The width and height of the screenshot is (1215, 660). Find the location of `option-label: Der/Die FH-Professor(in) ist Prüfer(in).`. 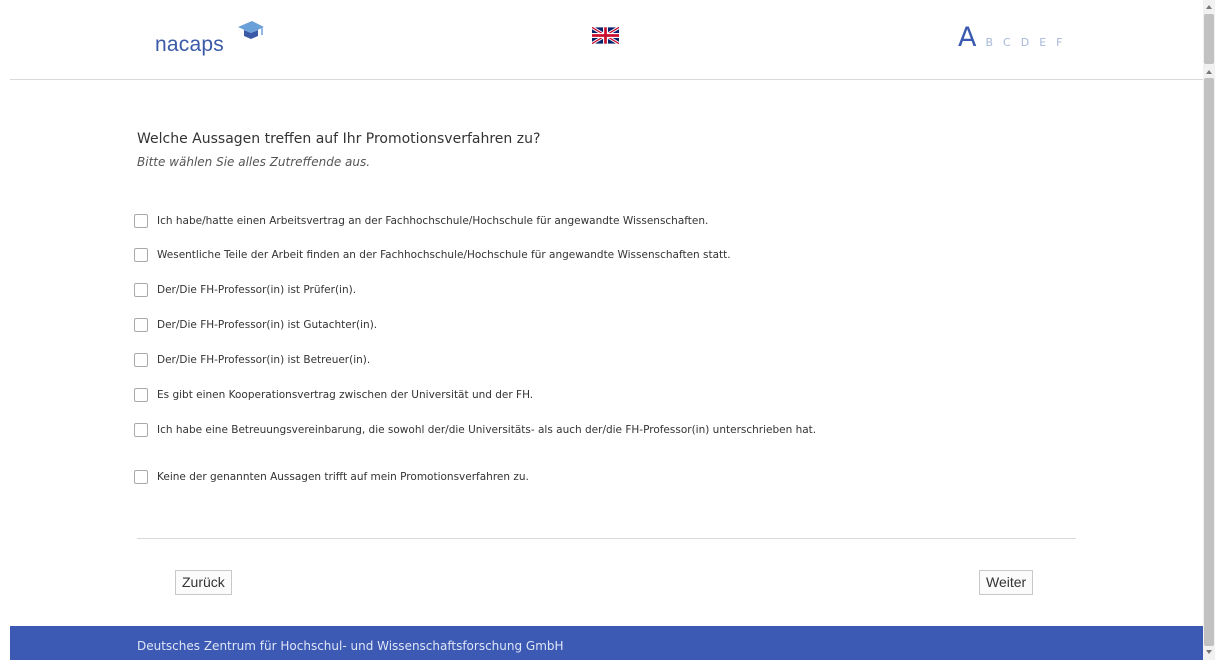

option-label: Der/Die FH-Professor(in) ist Prüfer(in). is located at coordinates (257, 290).